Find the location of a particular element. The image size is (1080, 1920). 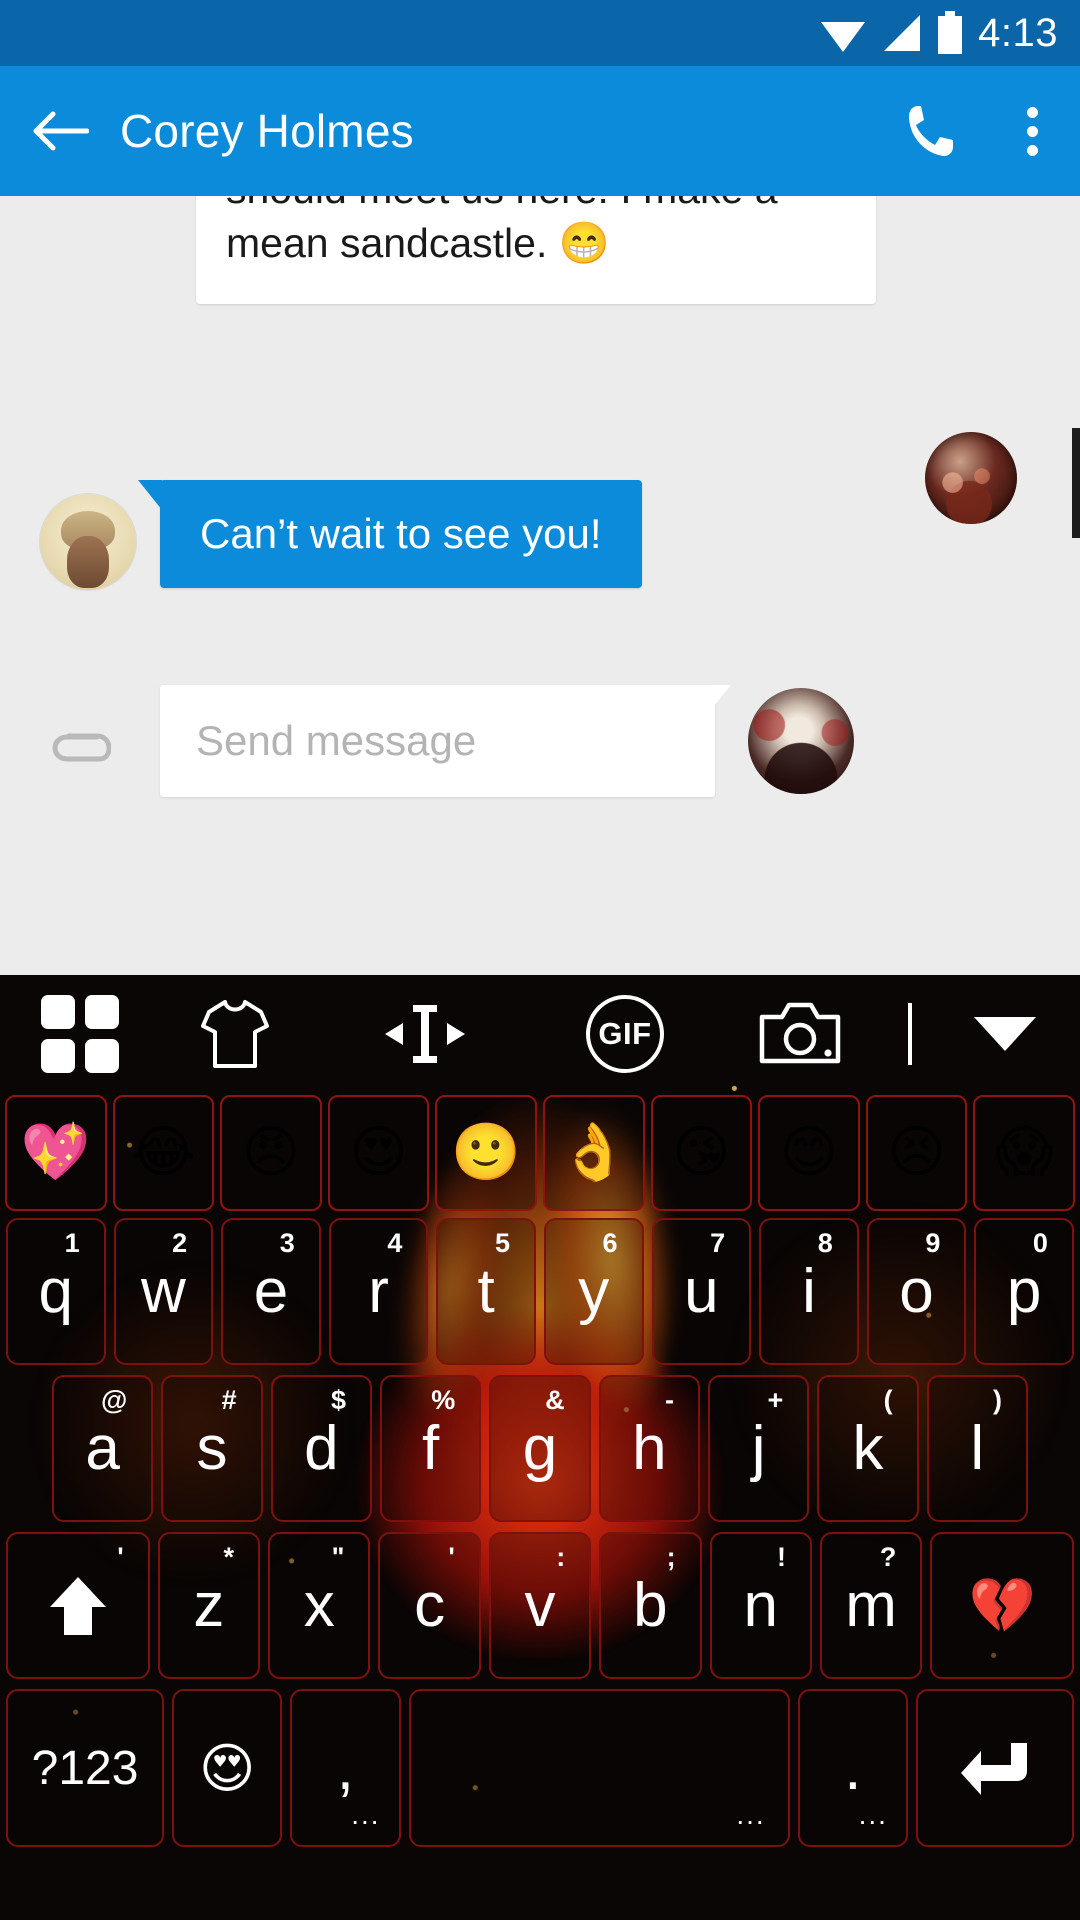

key-g: & g is located at coordinates (540, 1448).